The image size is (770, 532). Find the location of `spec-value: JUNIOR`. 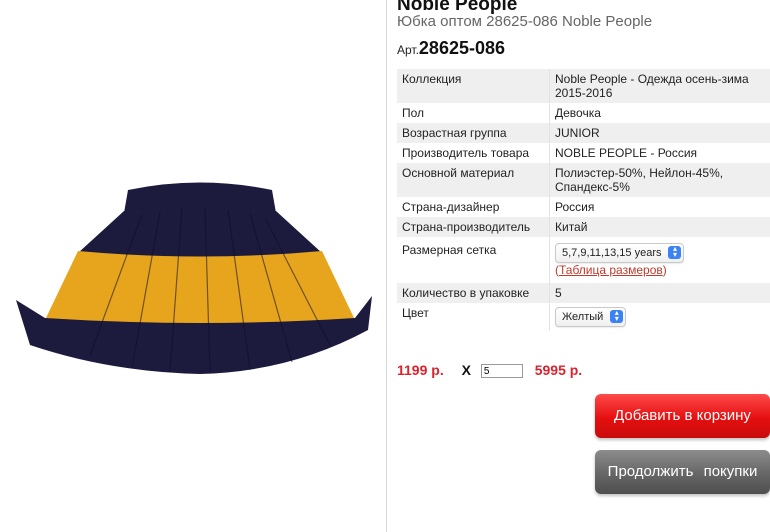

spec-value: JUNIOR is located at coordinates (659, 133).